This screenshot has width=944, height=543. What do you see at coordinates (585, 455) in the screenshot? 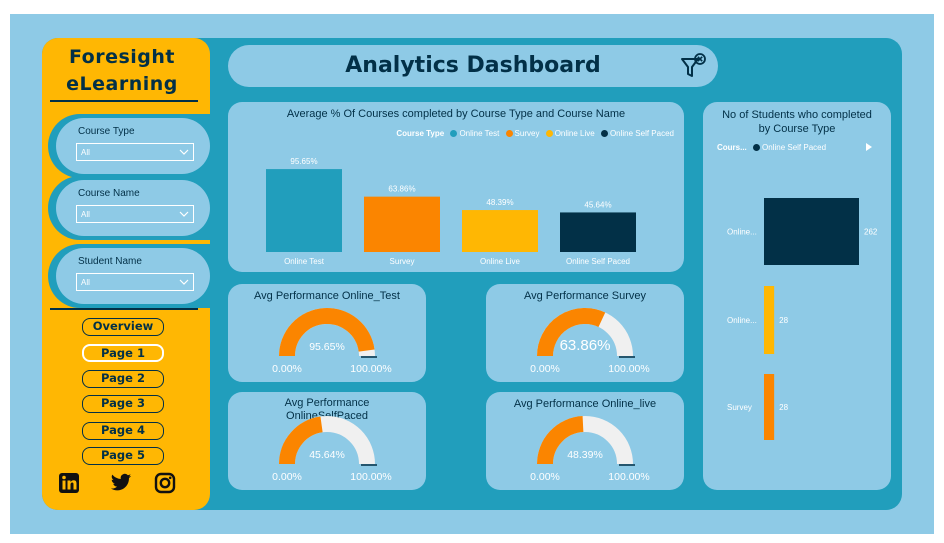
I see `gauge-value-label: 48.39%` at bounding box center [585, 455].